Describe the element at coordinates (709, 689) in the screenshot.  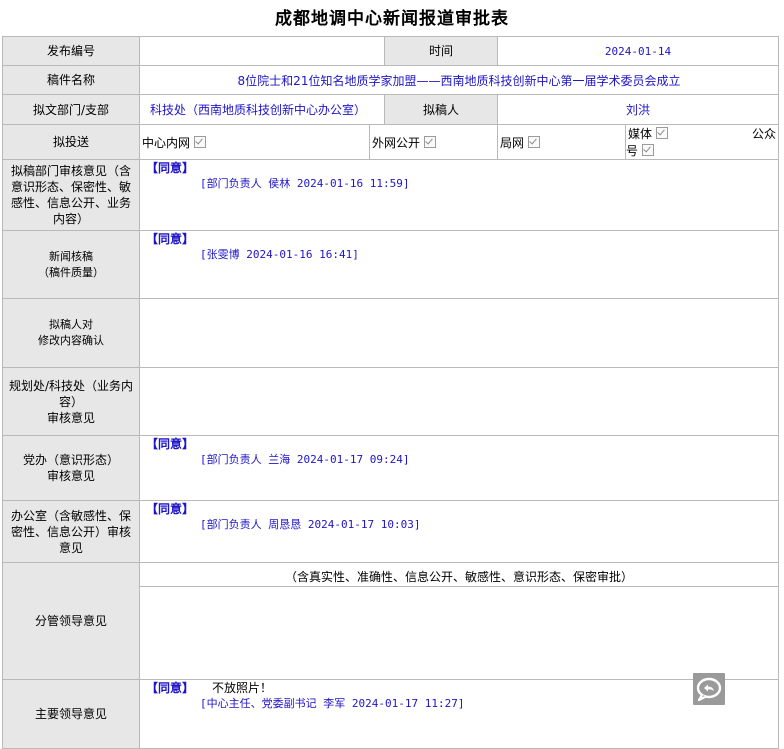
I see `chat-bubble-icon` at that location.